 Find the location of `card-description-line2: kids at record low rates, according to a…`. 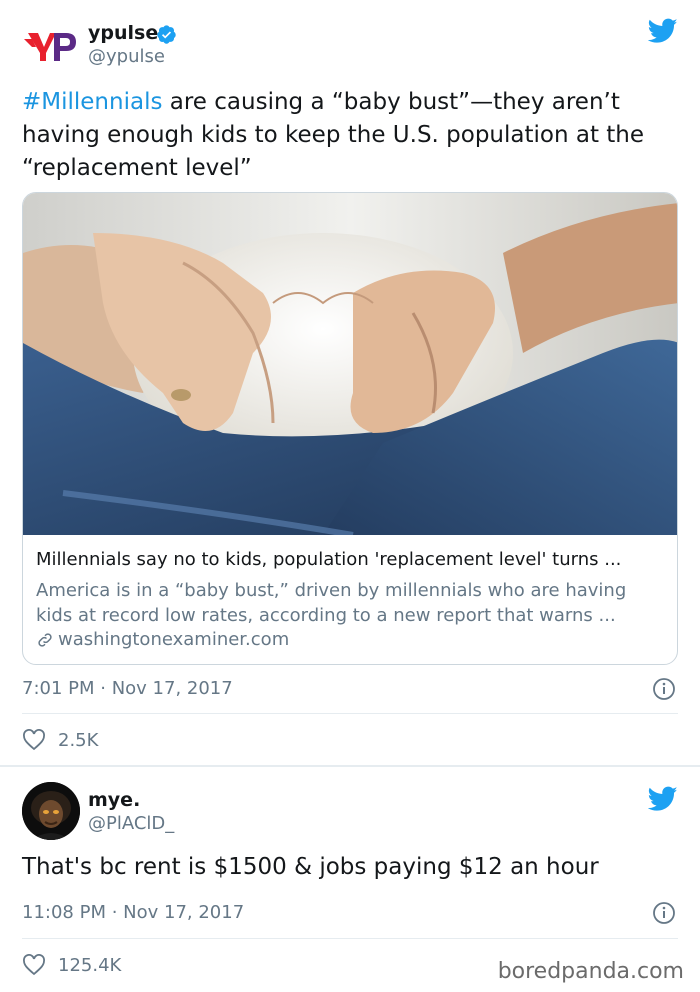

card-description-line2: kids at record low rates, according to a… is located at coordinates (326, 615).